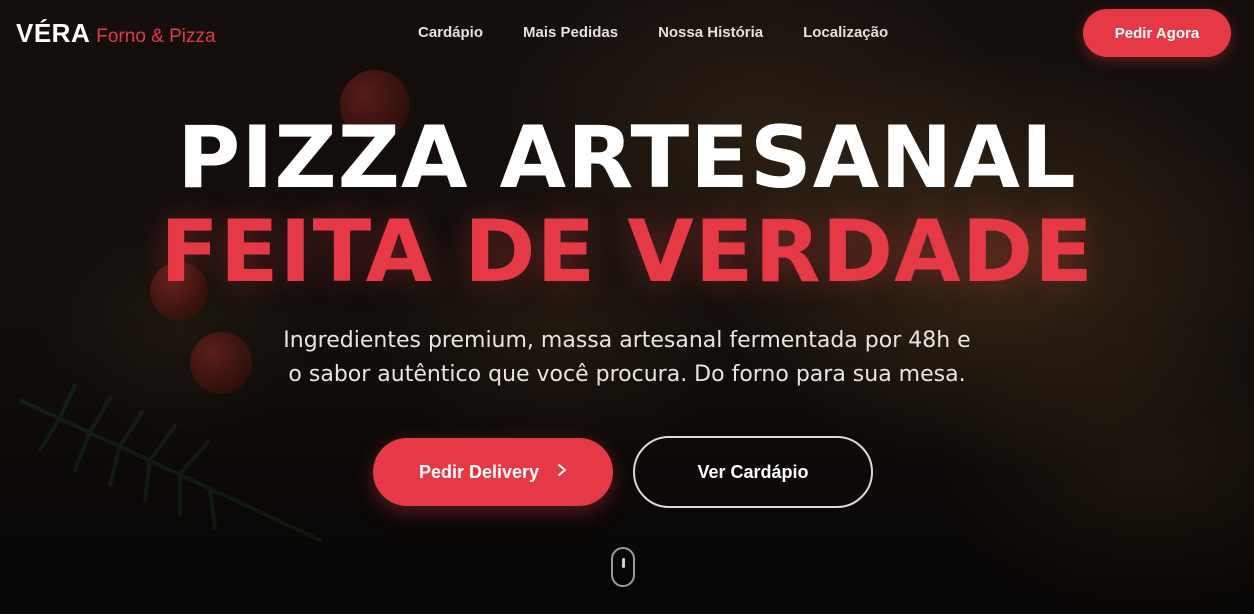  Describe the element at coordinates (627, 158) in the screenshot. I see `hero-title-line1: PIZZA ARTESANAL` at that location.